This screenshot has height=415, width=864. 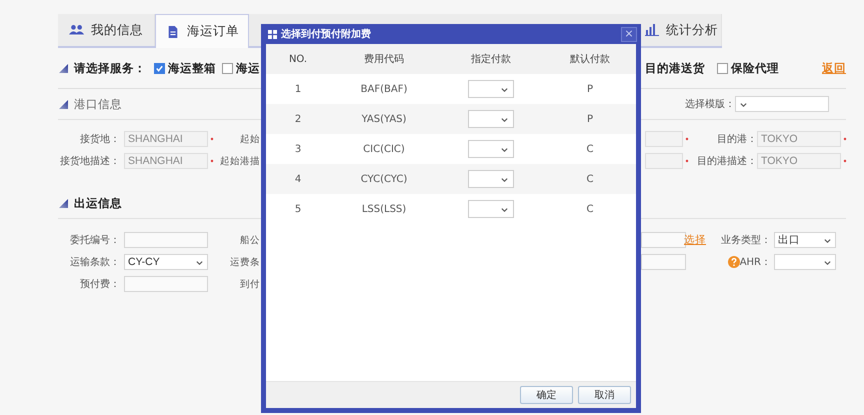 I want to click on table-cell: 2, so click(x=298, y=119).